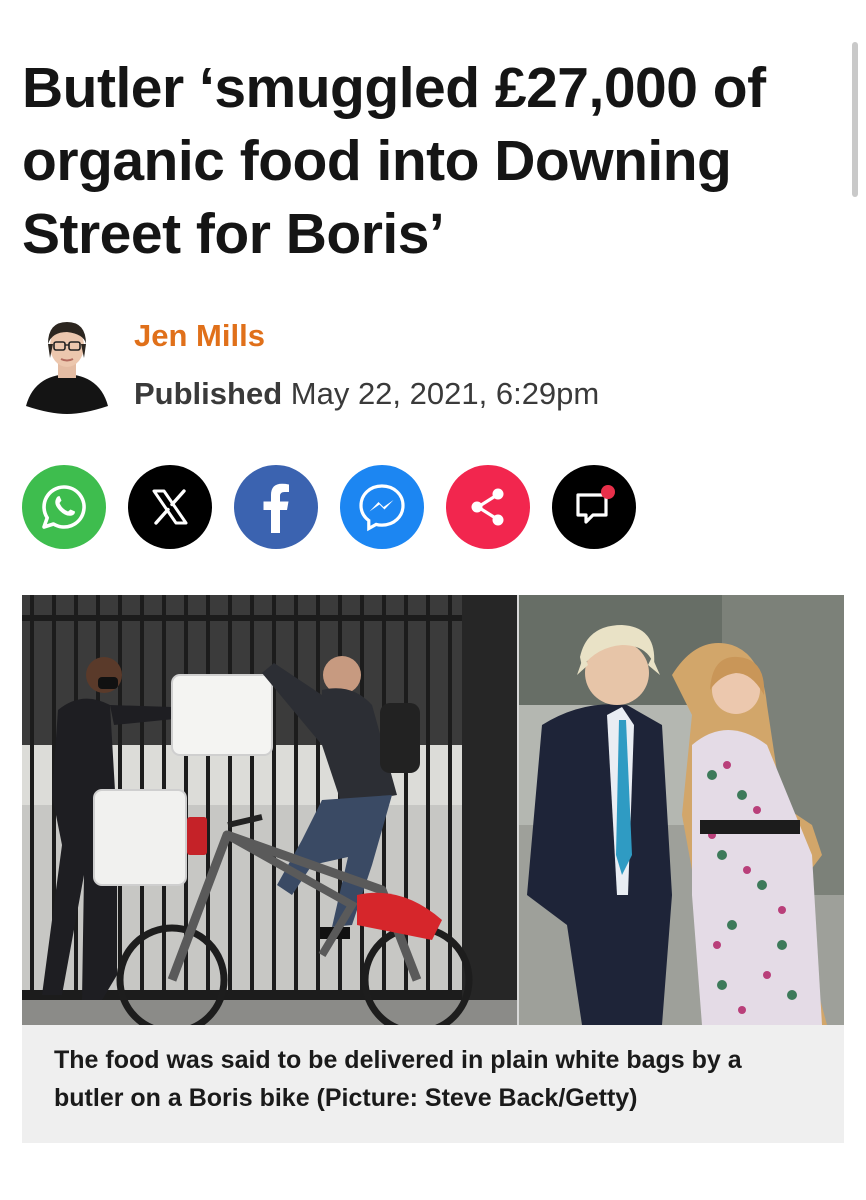  I want to click on messenger-icon, so click(382, 508).